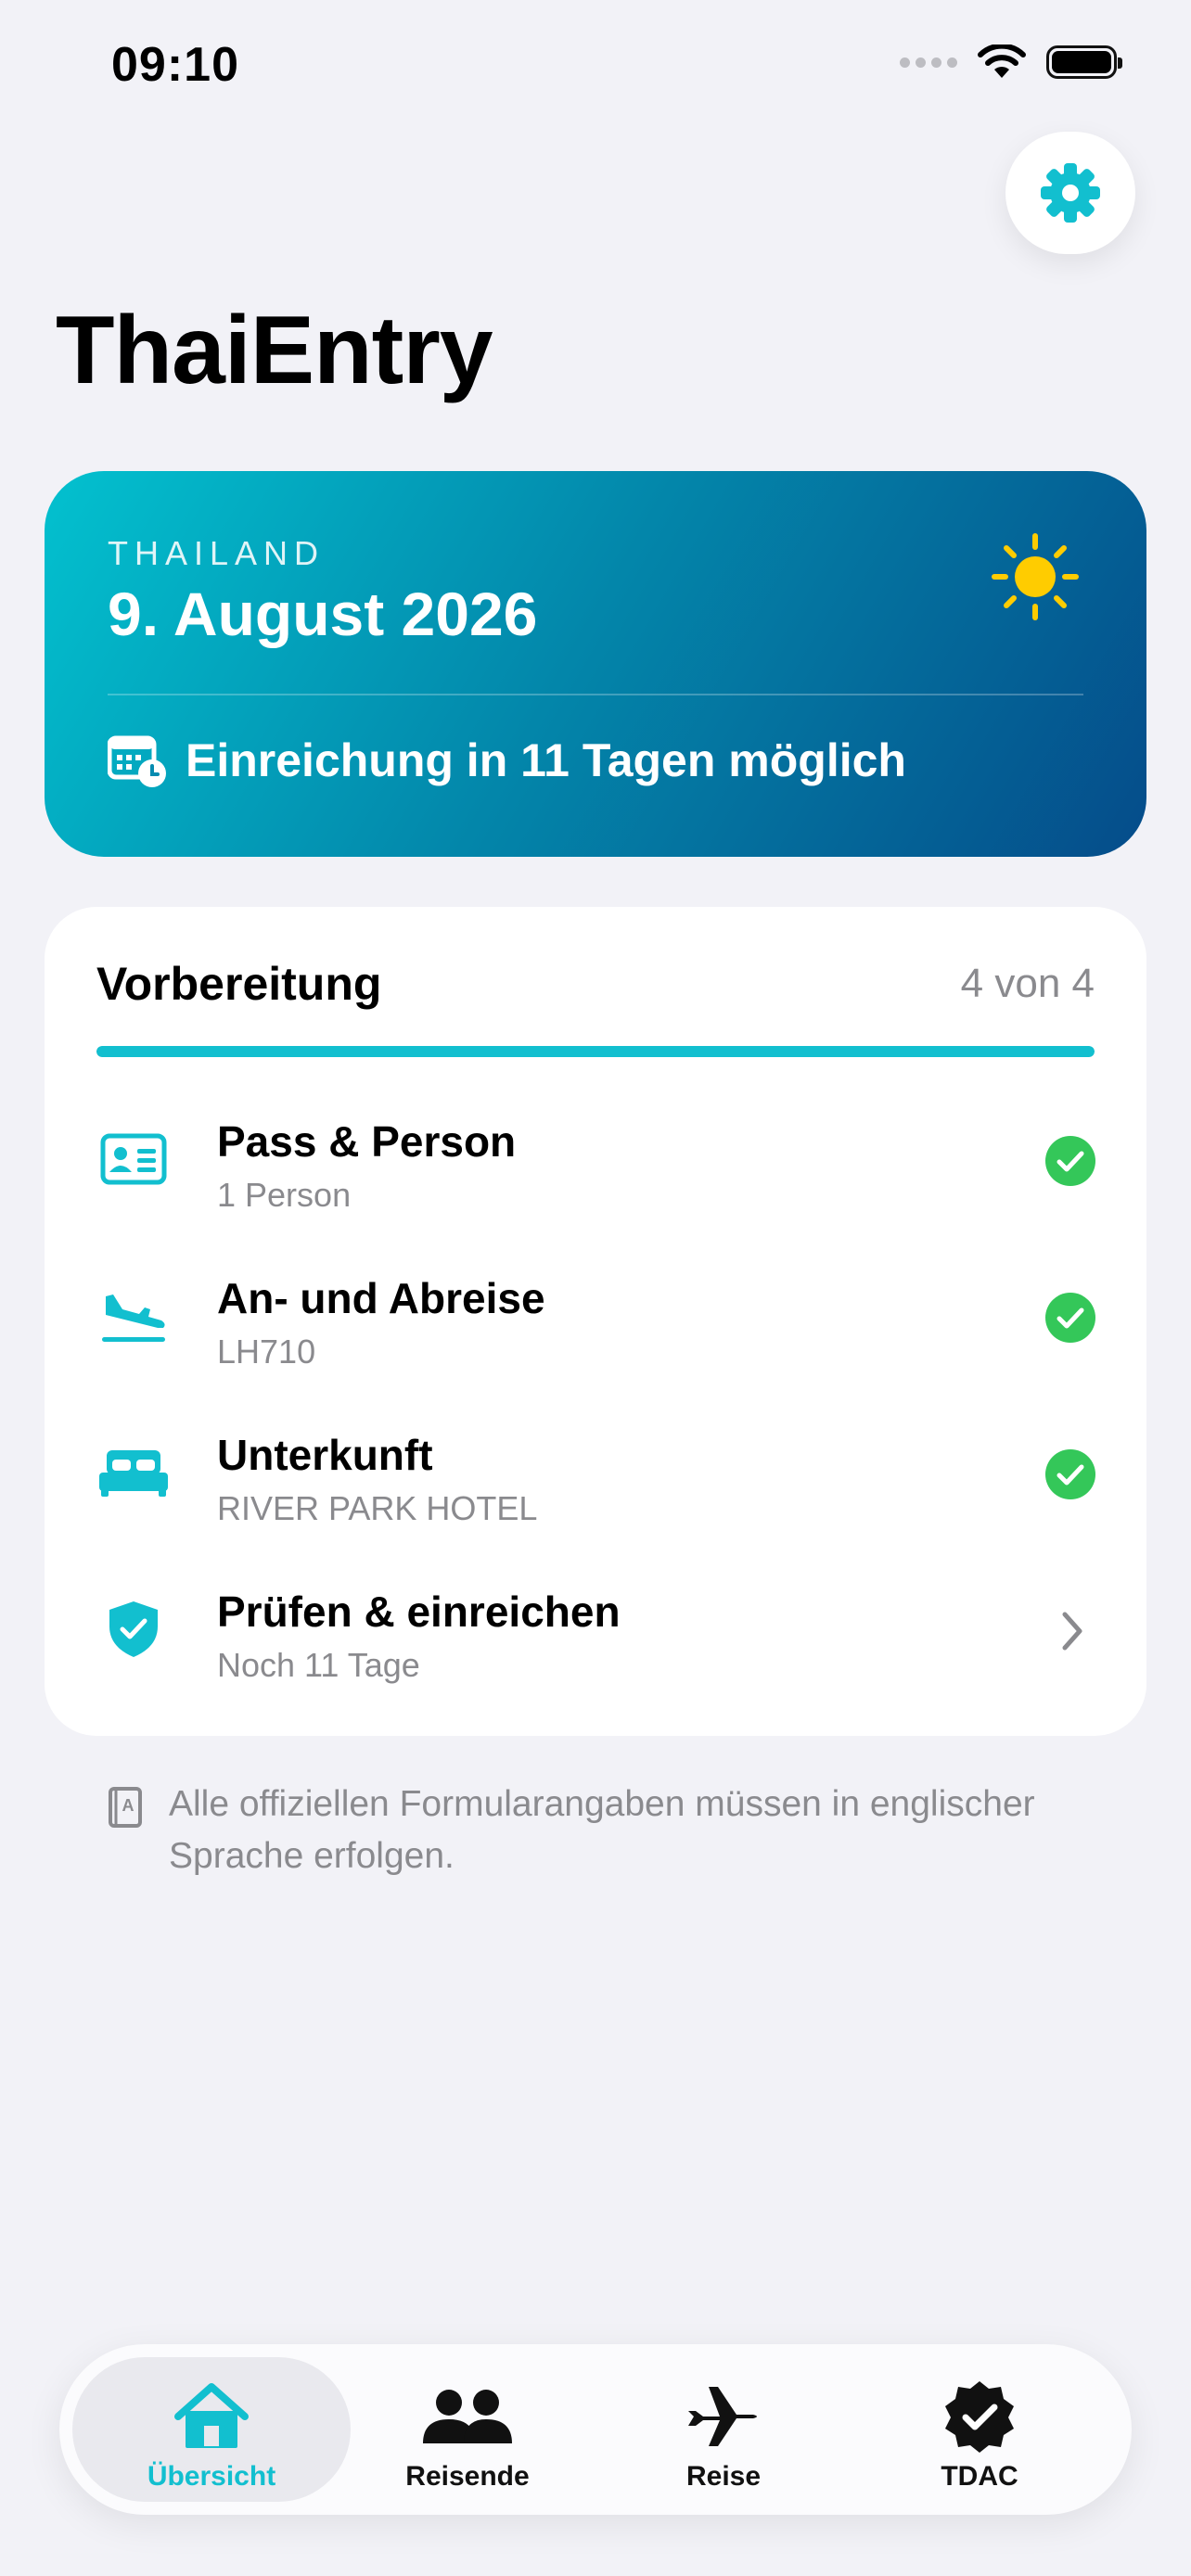 The width and height of the screenshot is (1191, 2576). Describe the element at coordinates (377, 1508) in the screenshot. I see `checklist-item-subtitle: RIVER PARK HOTEL` at that location.